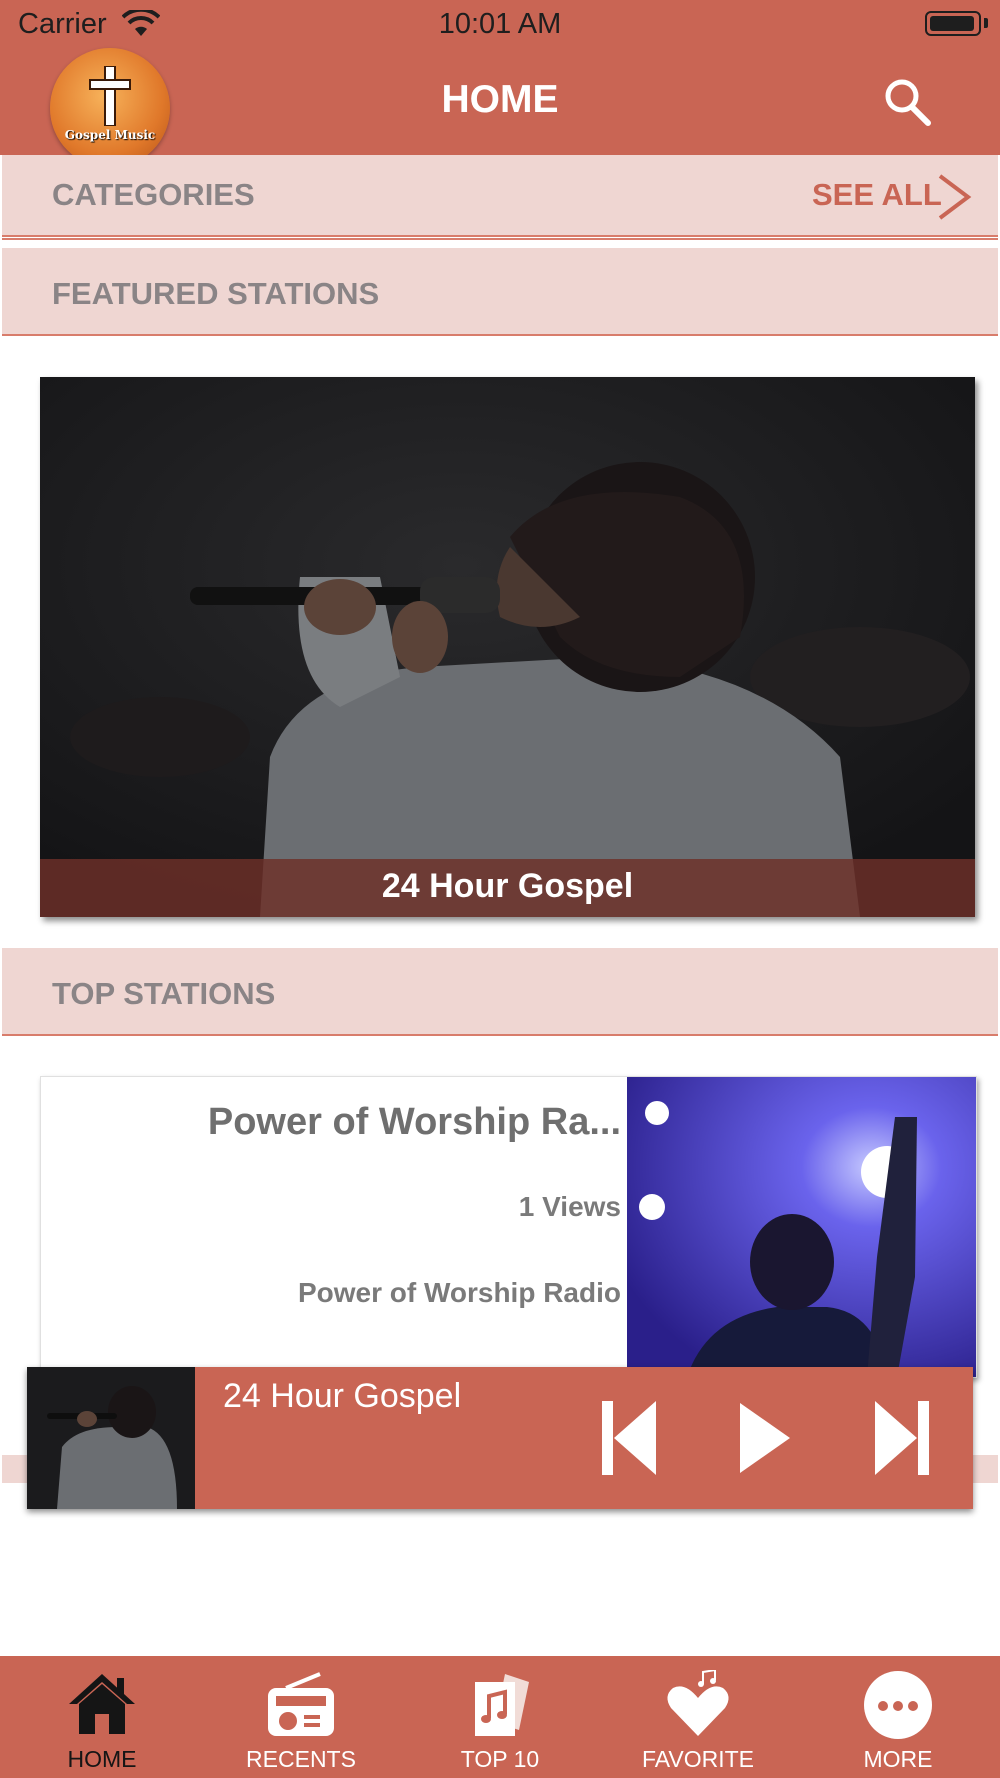  Describe the element at coordinates (500, 992) in the screenshot. I see `top-stations-header: TOP STATIONS` at that location.